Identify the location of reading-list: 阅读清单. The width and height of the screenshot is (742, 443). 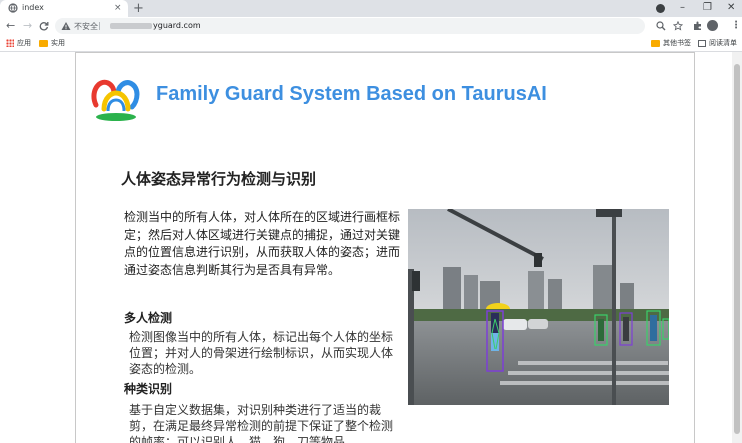
(717, 43).